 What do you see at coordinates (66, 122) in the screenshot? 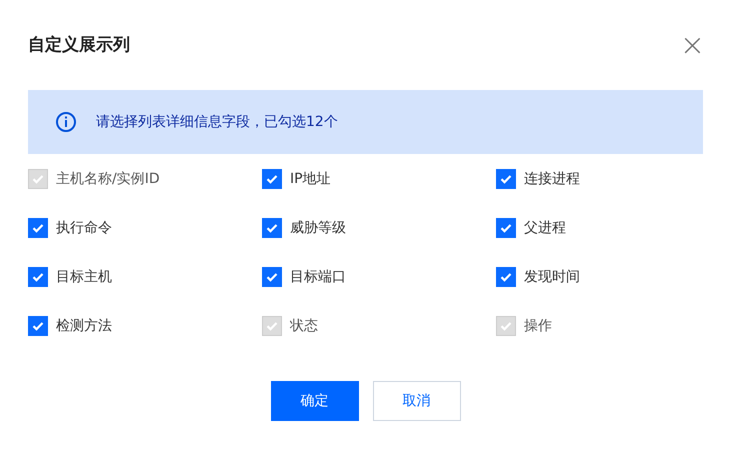
I see `info-icon` at bounding box center [66, 122].